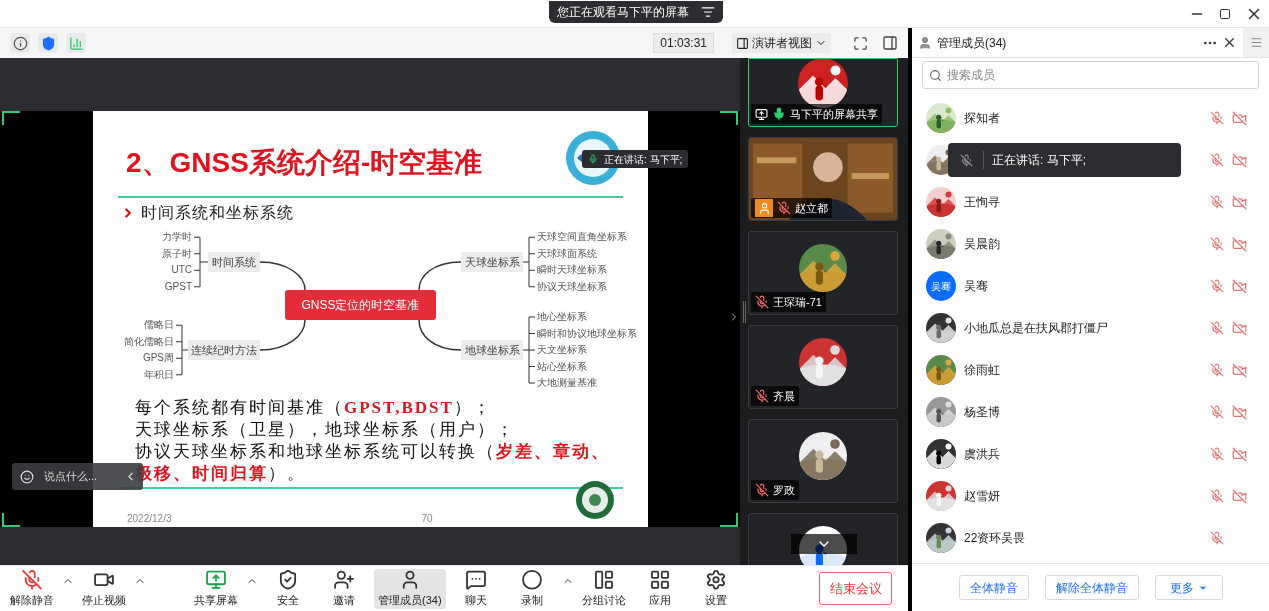 This screenshot has height=611, width=1269. Describe the element at coordinates (1036, 328) in the screenshot. I see `member-name: 小地瓜总是在扶风郡打僵尸` at that location.